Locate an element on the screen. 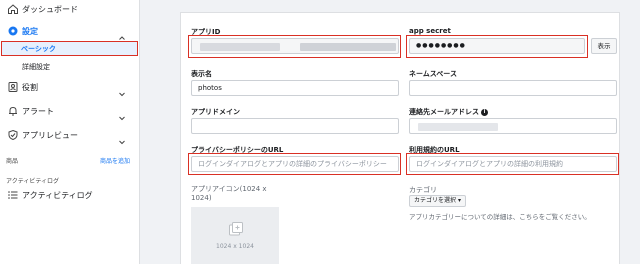  bell-icon is located at coordinates (13, 111).